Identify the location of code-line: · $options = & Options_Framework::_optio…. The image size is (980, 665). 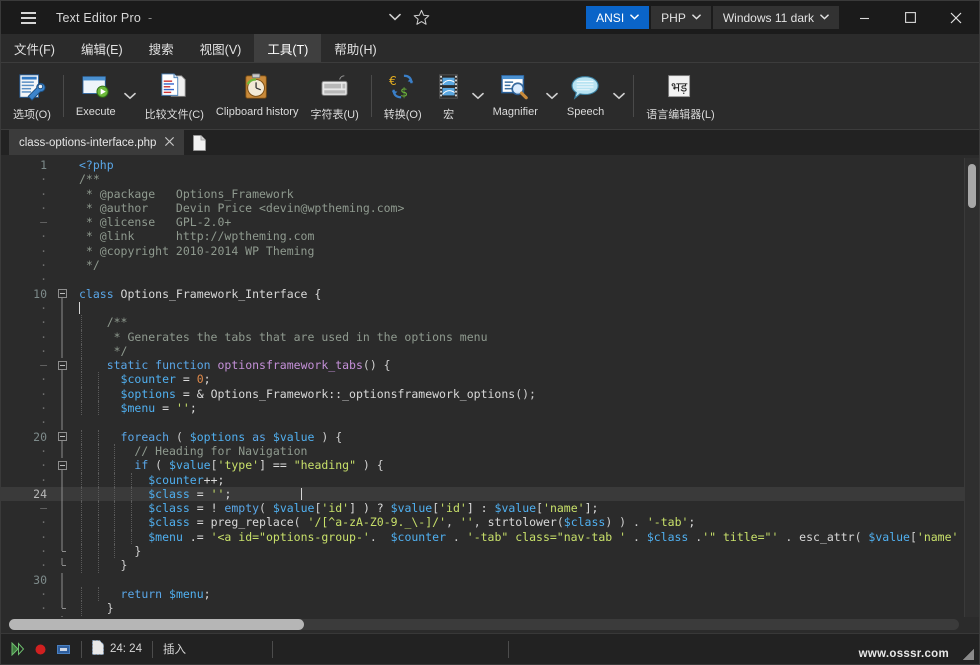
(490, 394).